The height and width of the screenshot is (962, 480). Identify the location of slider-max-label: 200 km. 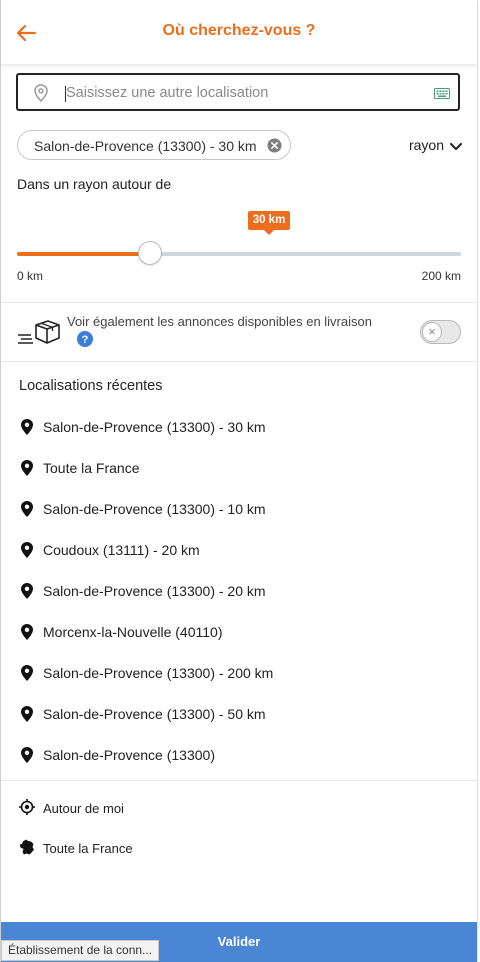
(441, 276).